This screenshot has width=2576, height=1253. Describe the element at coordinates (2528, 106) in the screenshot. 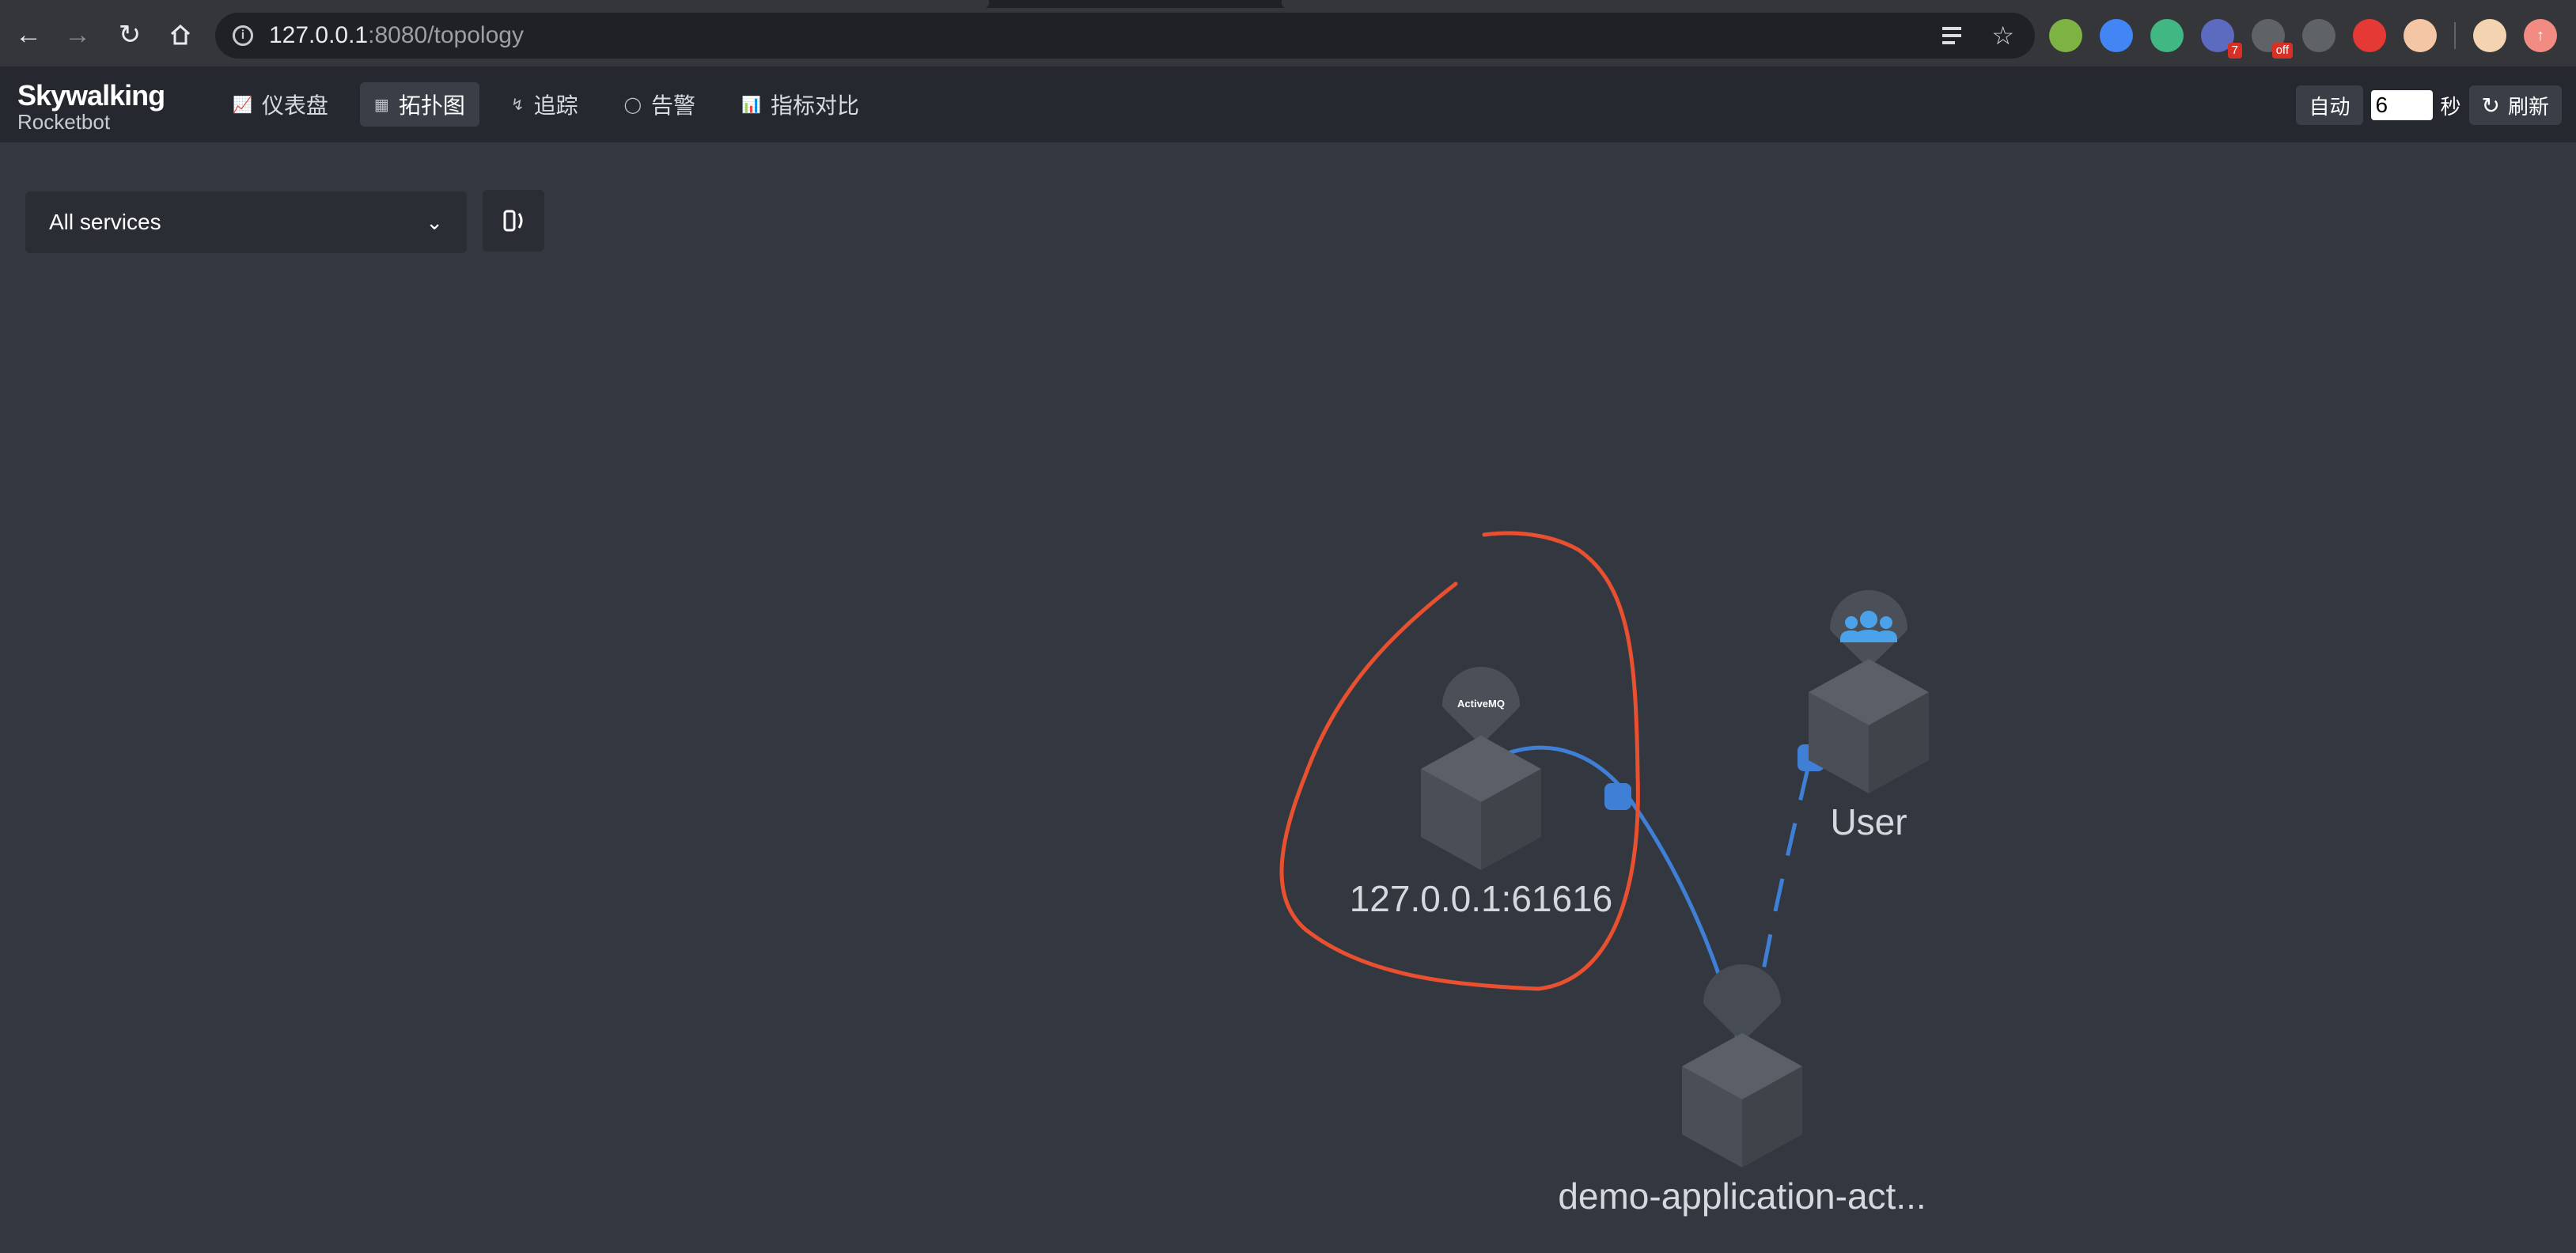

I see `refresh-label: 刷新` at that location.